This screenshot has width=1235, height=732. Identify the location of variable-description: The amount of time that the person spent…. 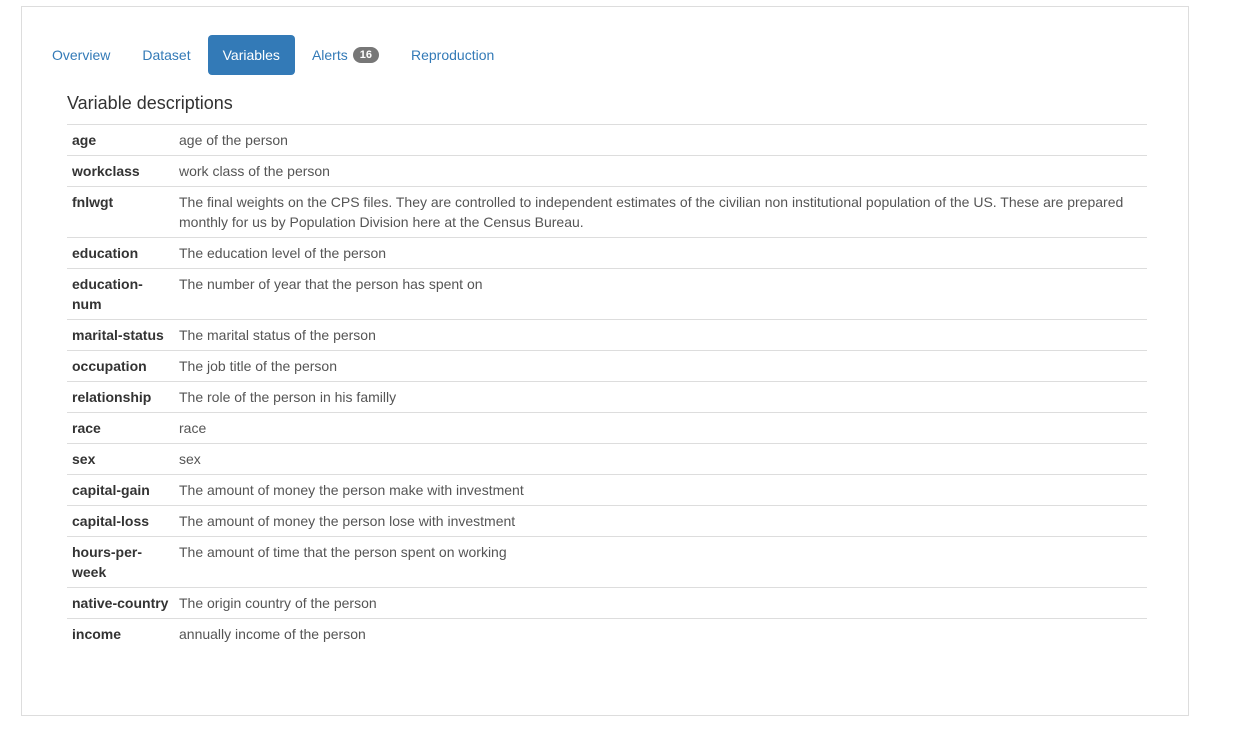
(660, 562).